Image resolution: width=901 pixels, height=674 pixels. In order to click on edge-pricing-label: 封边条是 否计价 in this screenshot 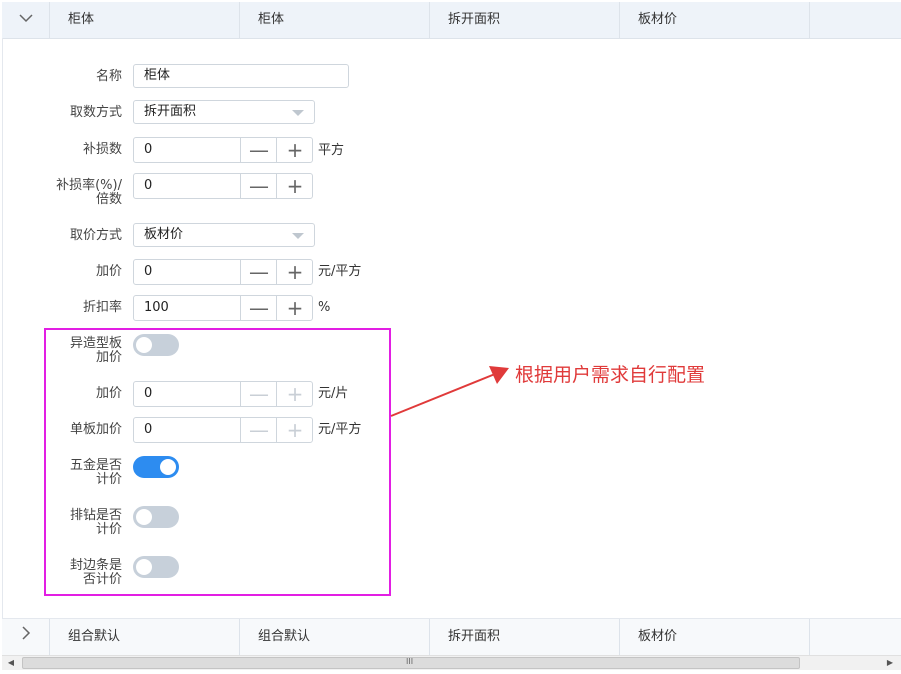, I will do `click(61, 573)`.